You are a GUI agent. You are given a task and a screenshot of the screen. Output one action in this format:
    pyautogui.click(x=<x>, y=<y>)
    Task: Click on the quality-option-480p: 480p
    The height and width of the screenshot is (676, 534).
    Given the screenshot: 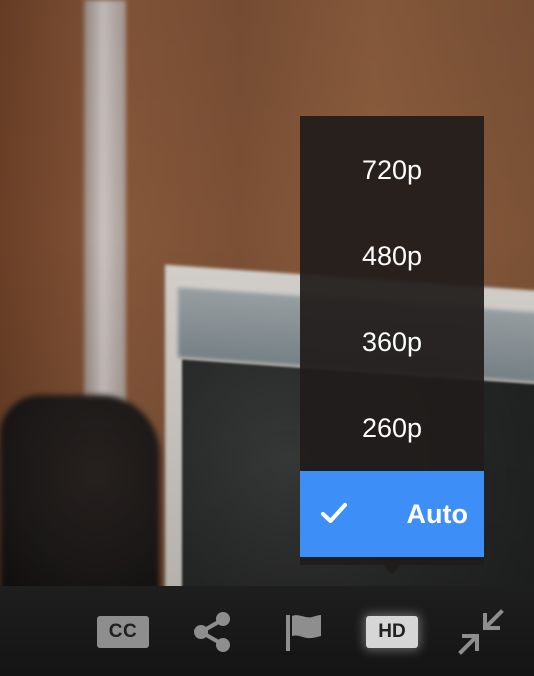 What is the action you would take?
    pyautogui.click(x=392, y=256)
    